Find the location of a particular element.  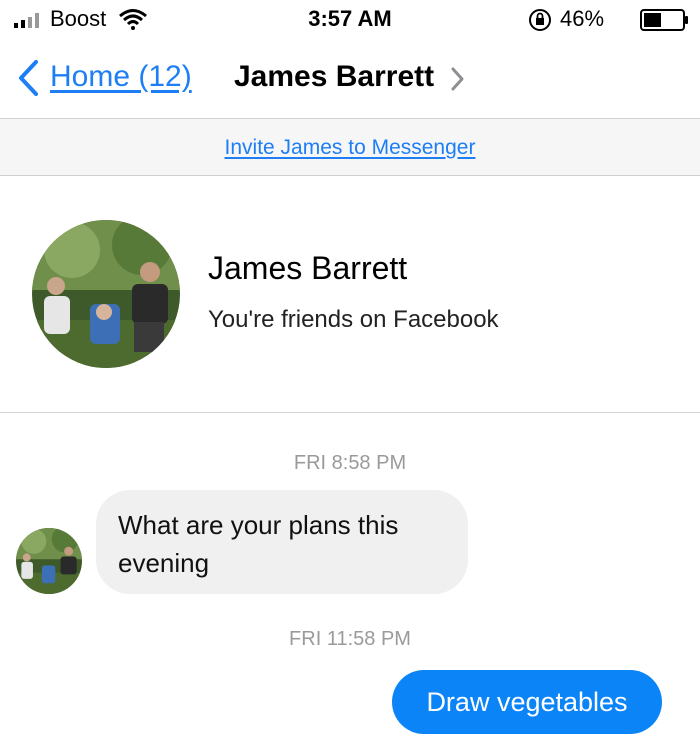

rotation-lock-icon is located at coordinates (540, 20).